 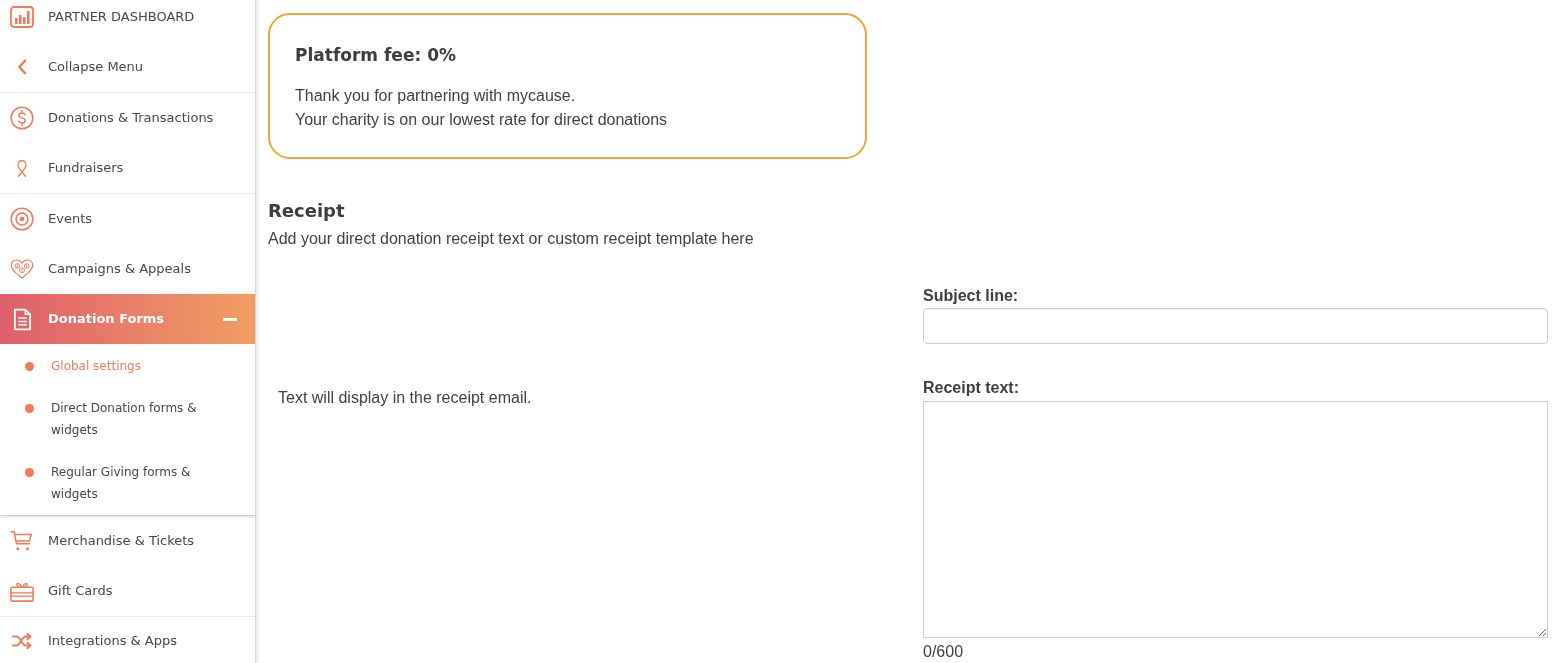 What do you see at coordinates (22, 219) in the screenshot?
I see `target-icon` at bounding box center [22, 219].